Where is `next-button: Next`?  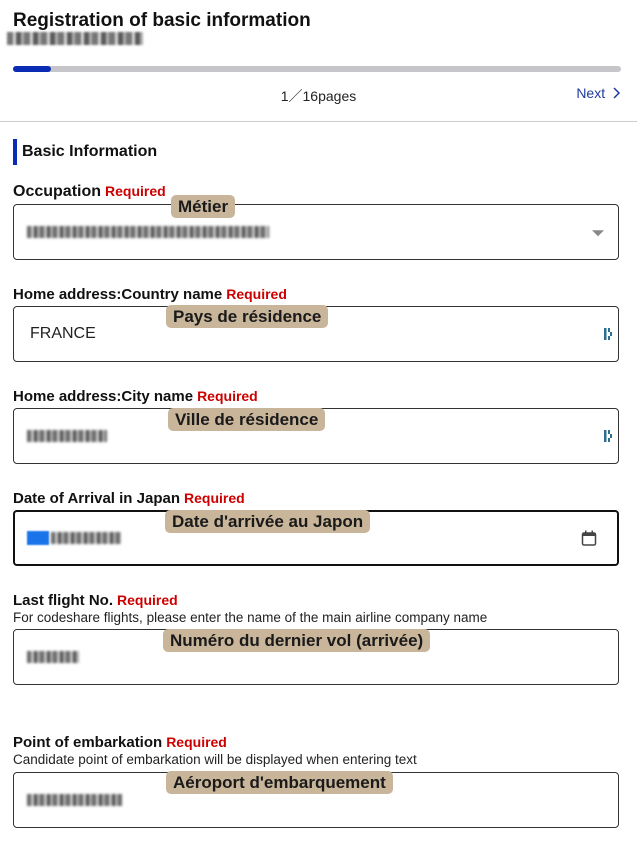 next-button: Next is located at coordinates (598, 93).